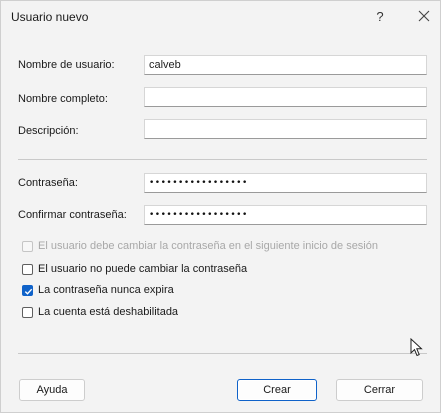 The height and width of the screenshot is (413, 441). I want to click on mouse-cursor-icon, so click(417, 350).